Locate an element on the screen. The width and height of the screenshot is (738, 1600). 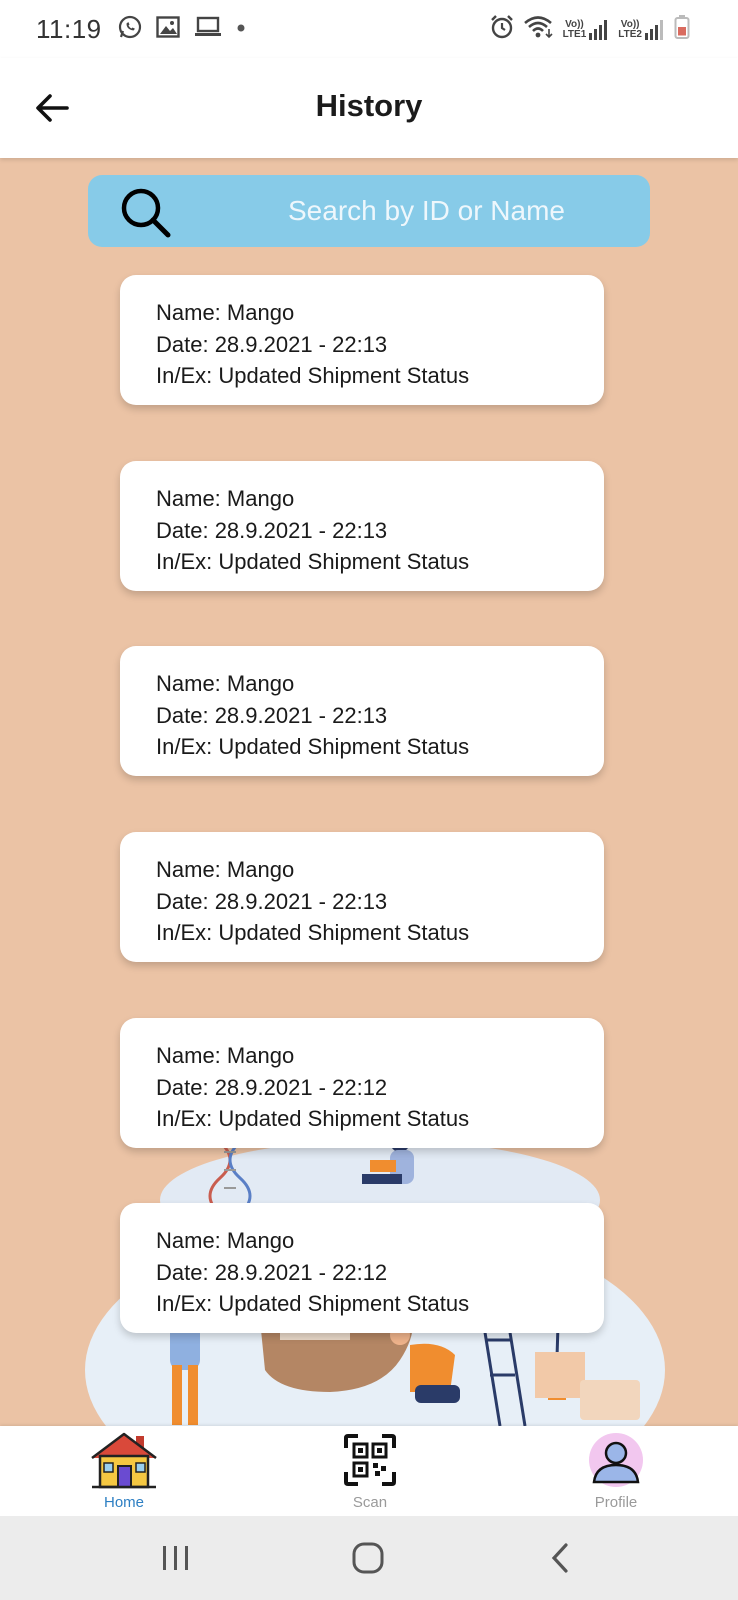
back-chevron-icon is located at coordinates (559, 1558).